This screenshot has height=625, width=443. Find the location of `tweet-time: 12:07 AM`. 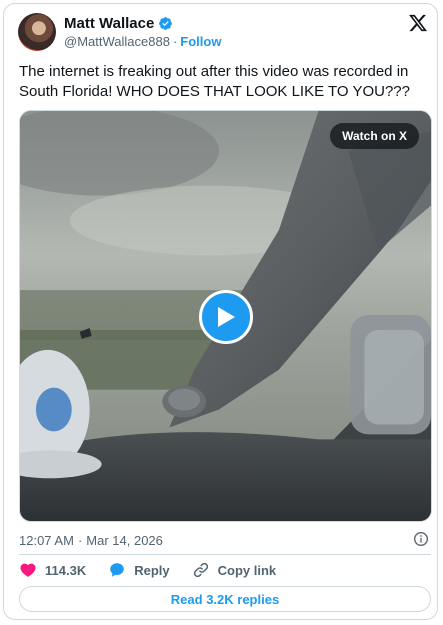

tweet-time: 12:07 AM is located at coordinates (46, 540).